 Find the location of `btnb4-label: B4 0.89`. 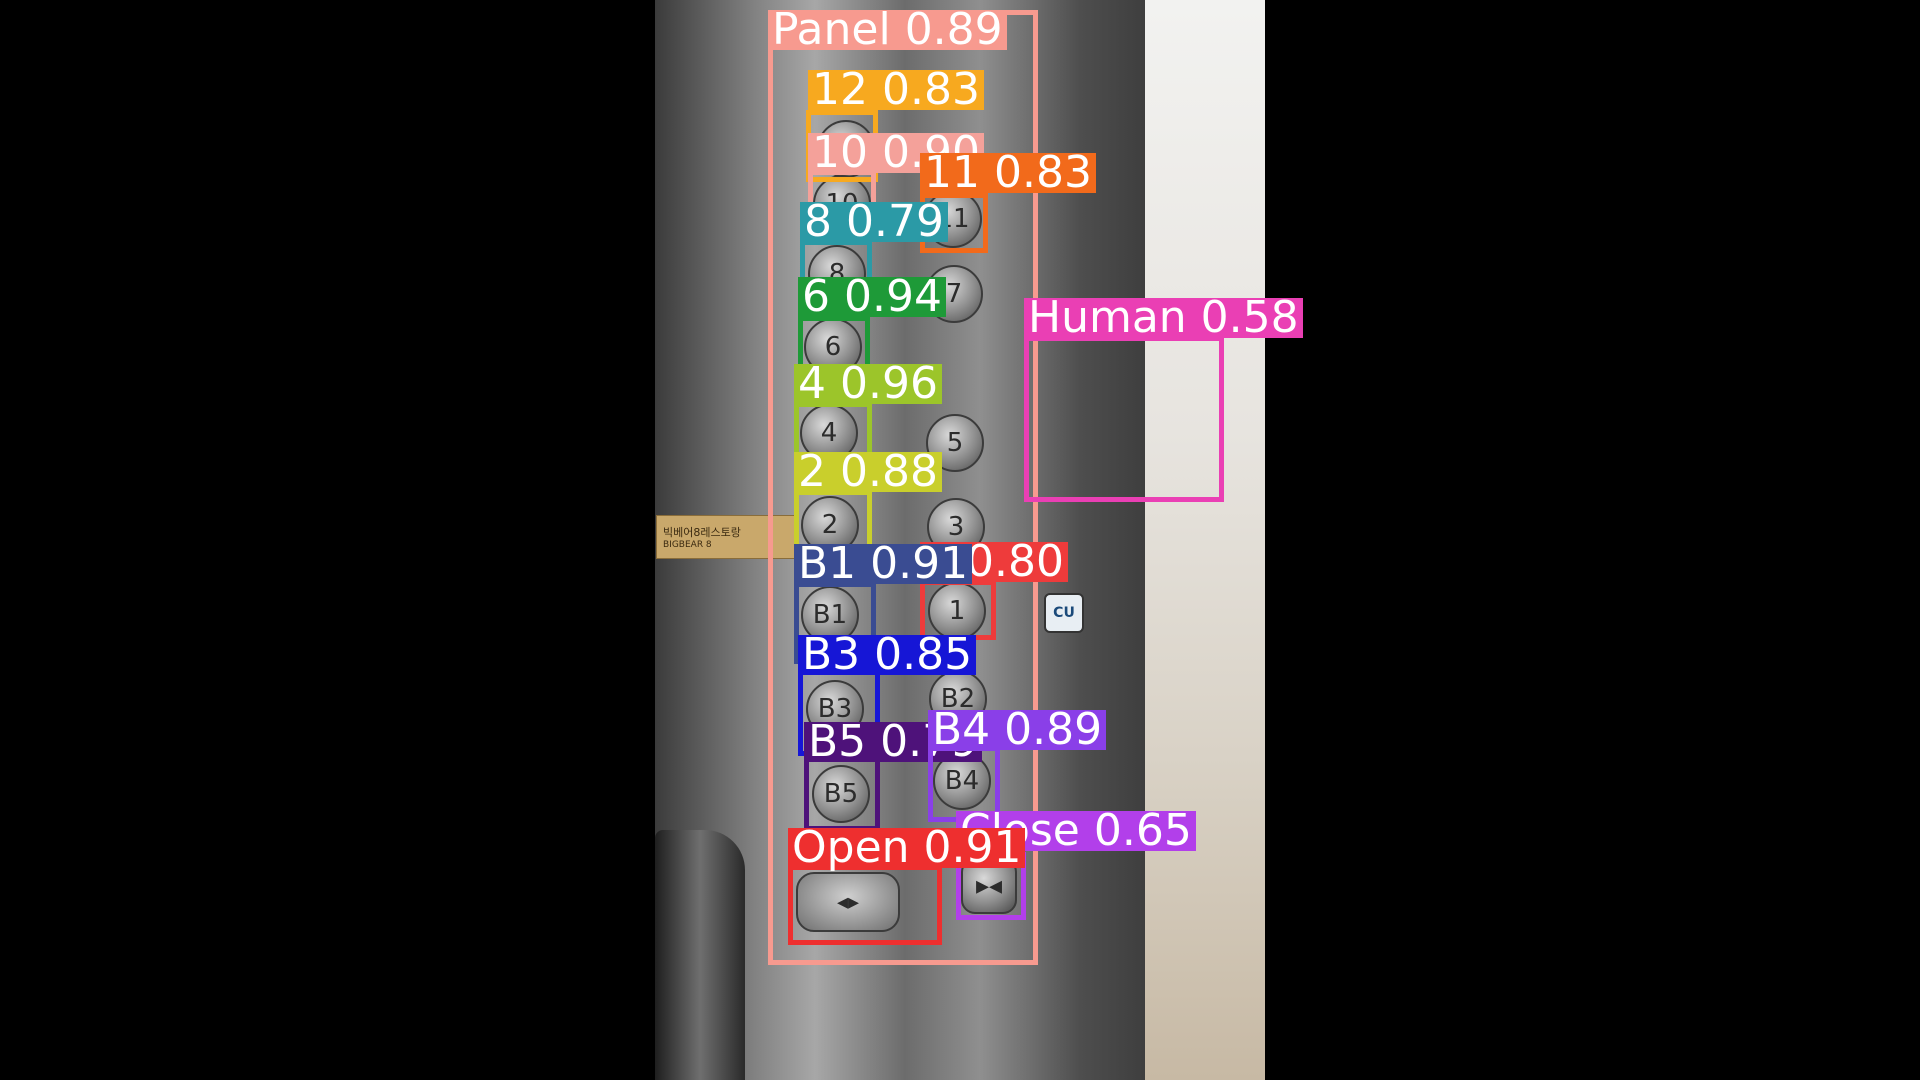

btnb4-label: B4 0.89 is located at coordinates (1017, 730).